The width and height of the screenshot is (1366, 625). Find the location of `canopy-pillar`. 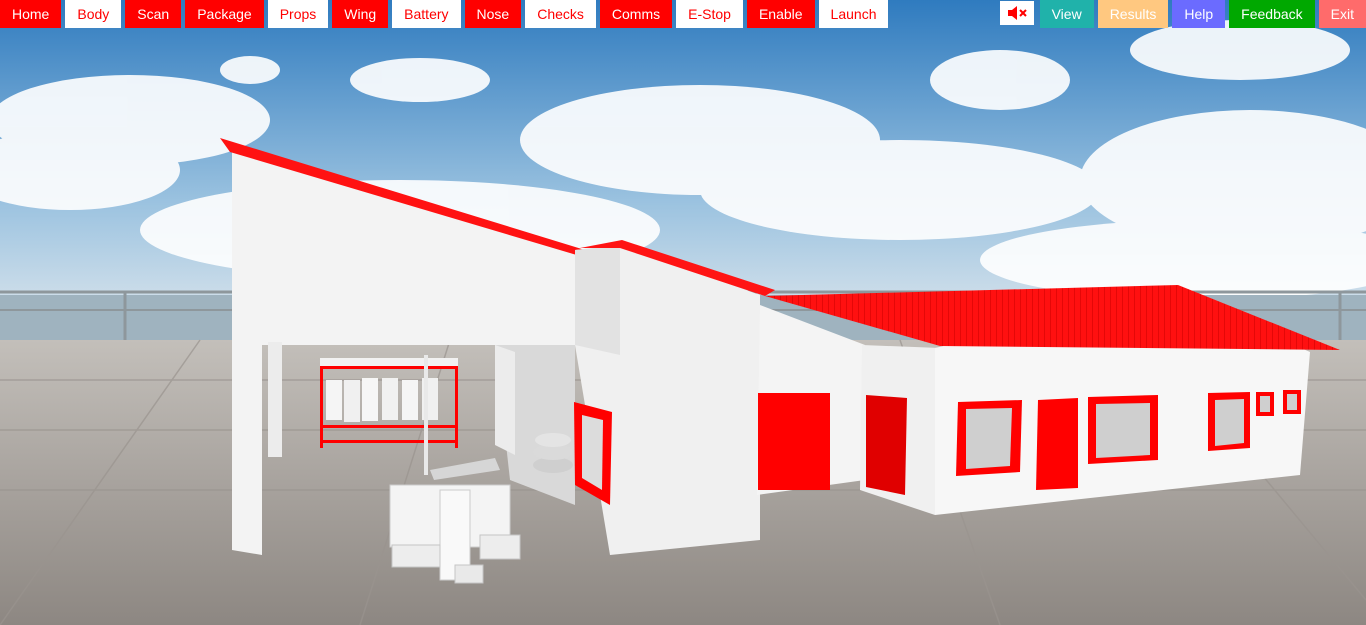

canopy-pillar is located at coordinates (275, 399).